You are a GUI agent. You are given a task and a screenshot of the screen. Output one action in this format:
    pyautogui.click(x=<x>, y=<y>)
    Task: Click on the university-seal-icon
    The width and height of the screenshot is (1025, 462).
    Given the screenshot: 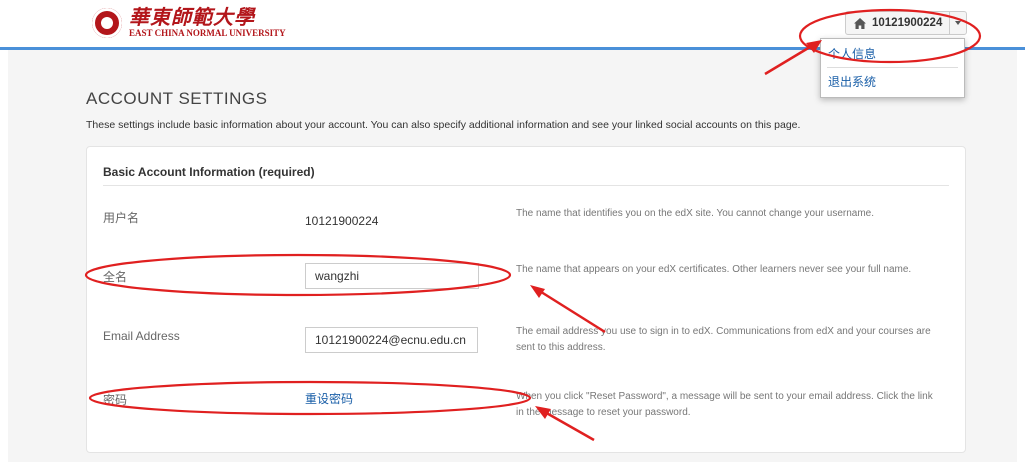 What is the action you would take?
    pyautogui.click(x=107, y=22)
    